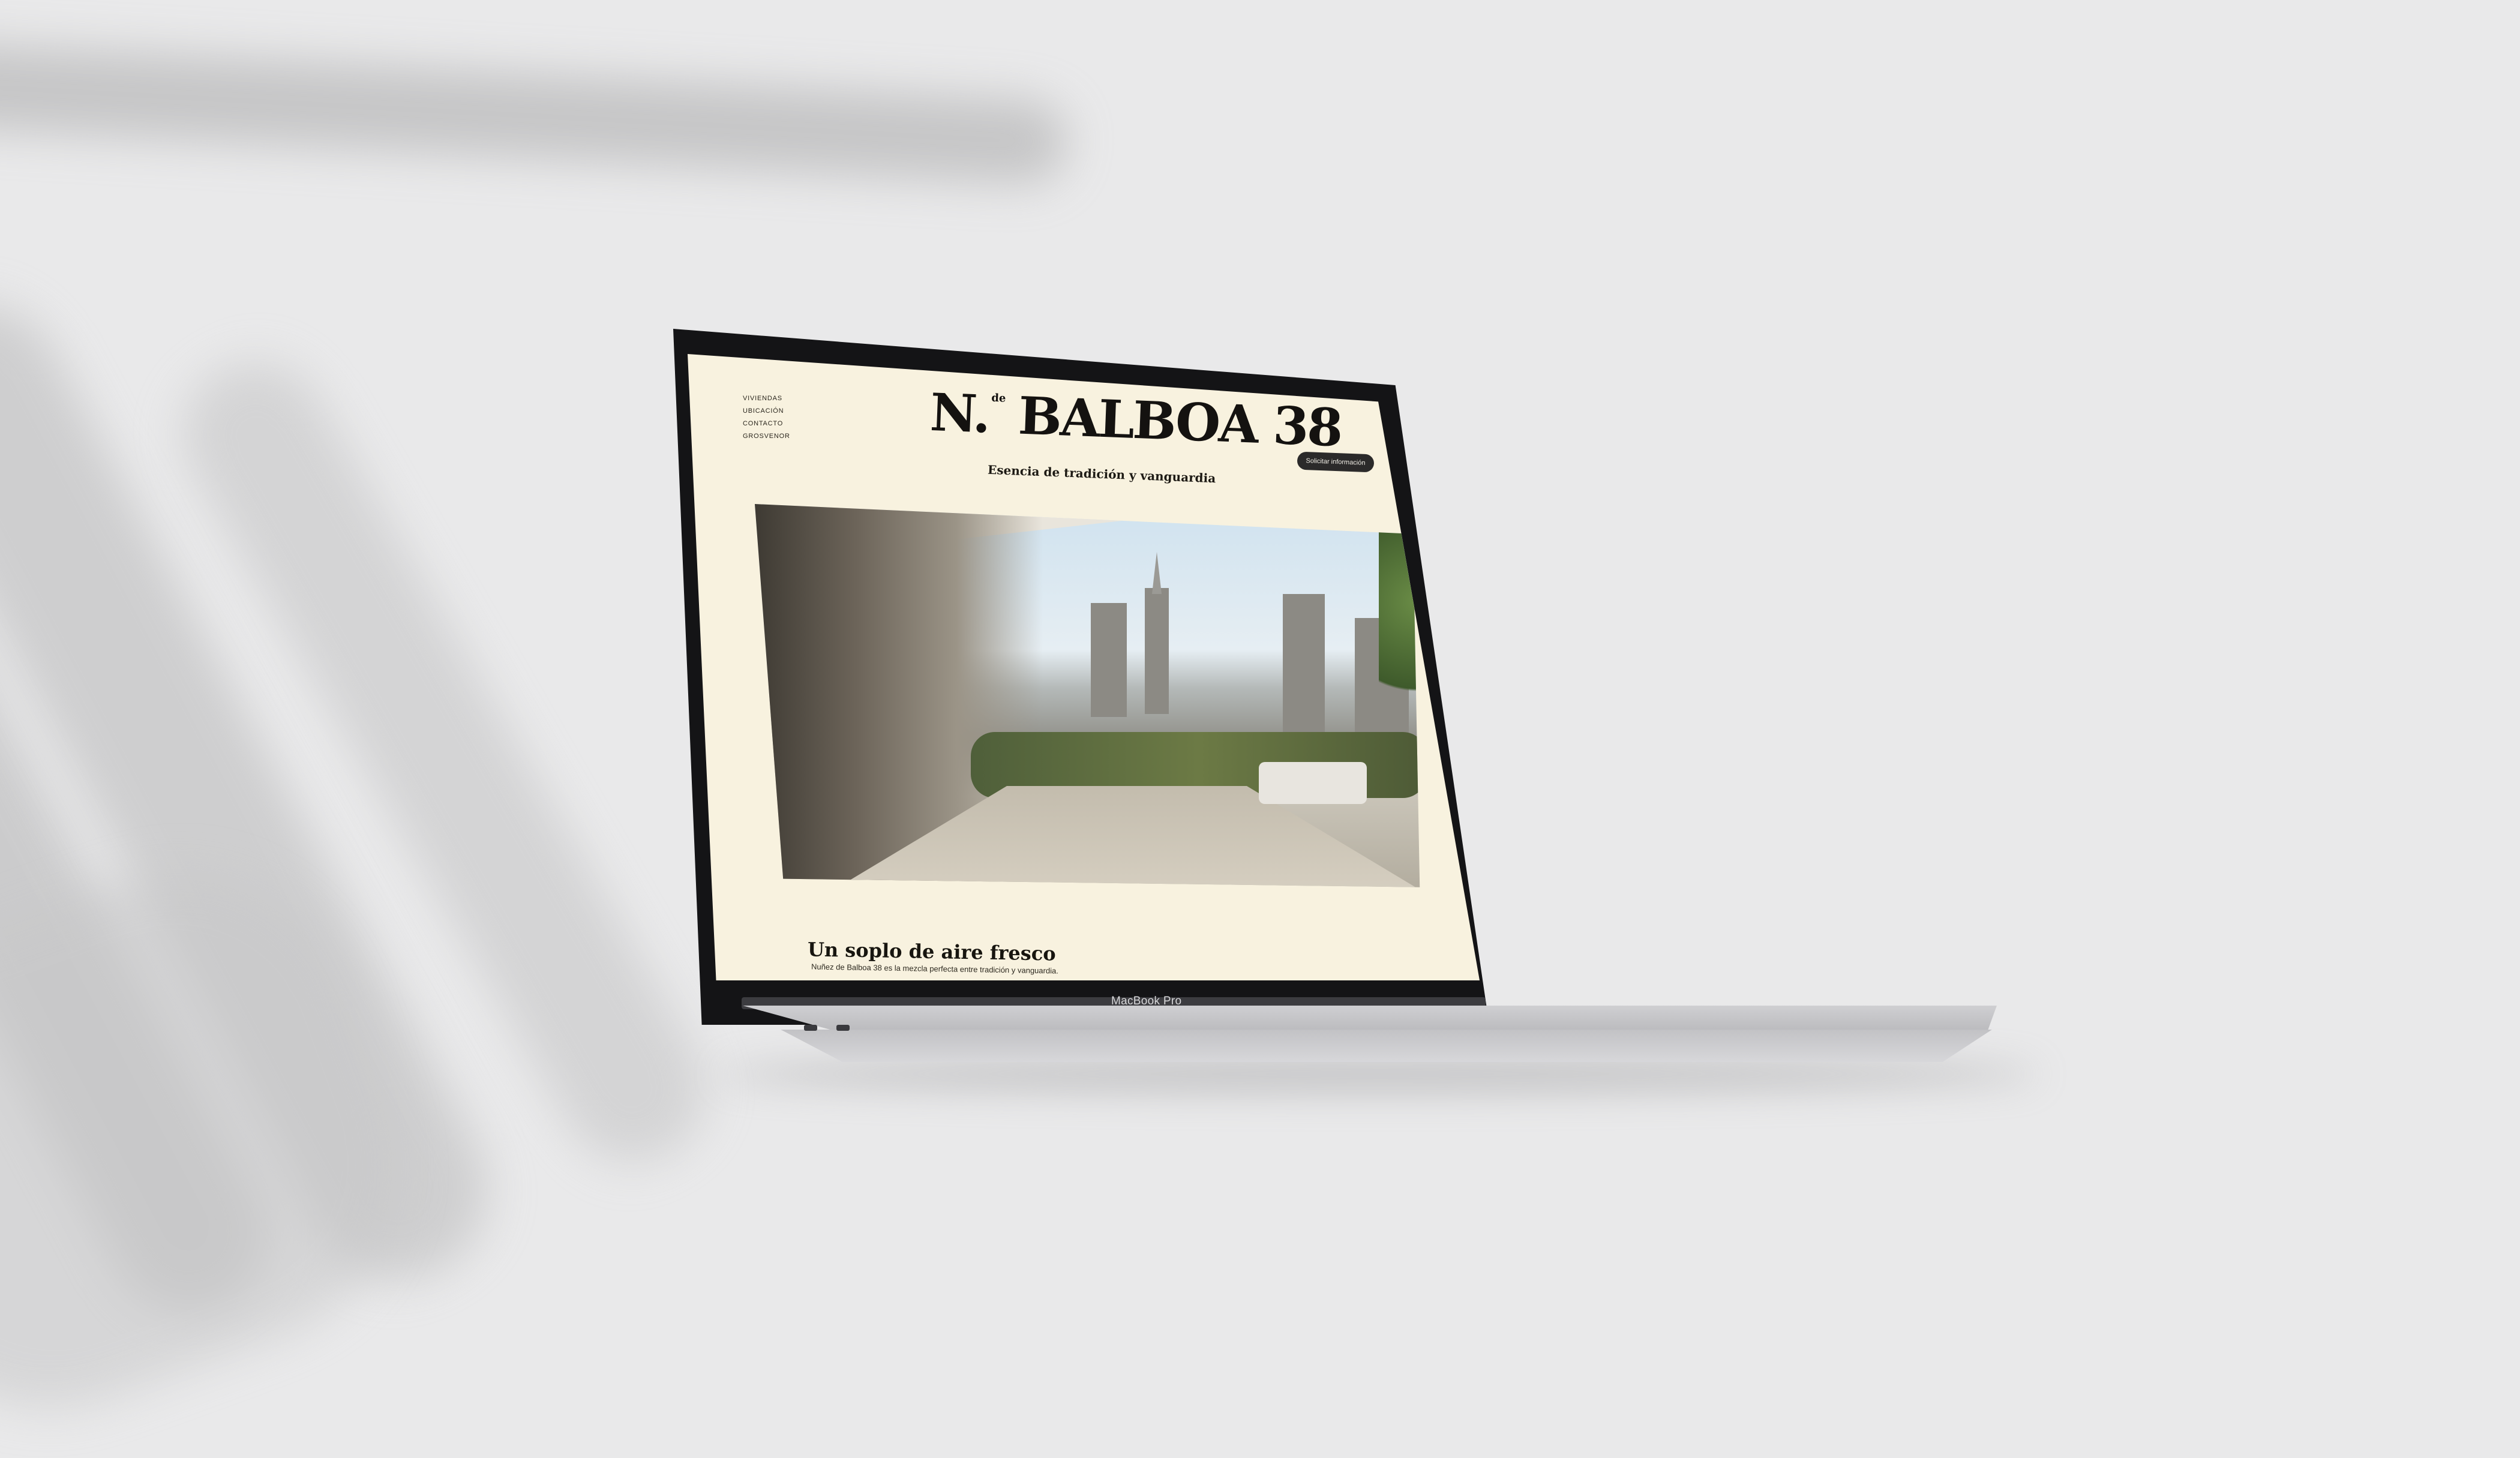 The image size is (2520, 1458). I want to click on logo-superscript: de, so click(998, 398).